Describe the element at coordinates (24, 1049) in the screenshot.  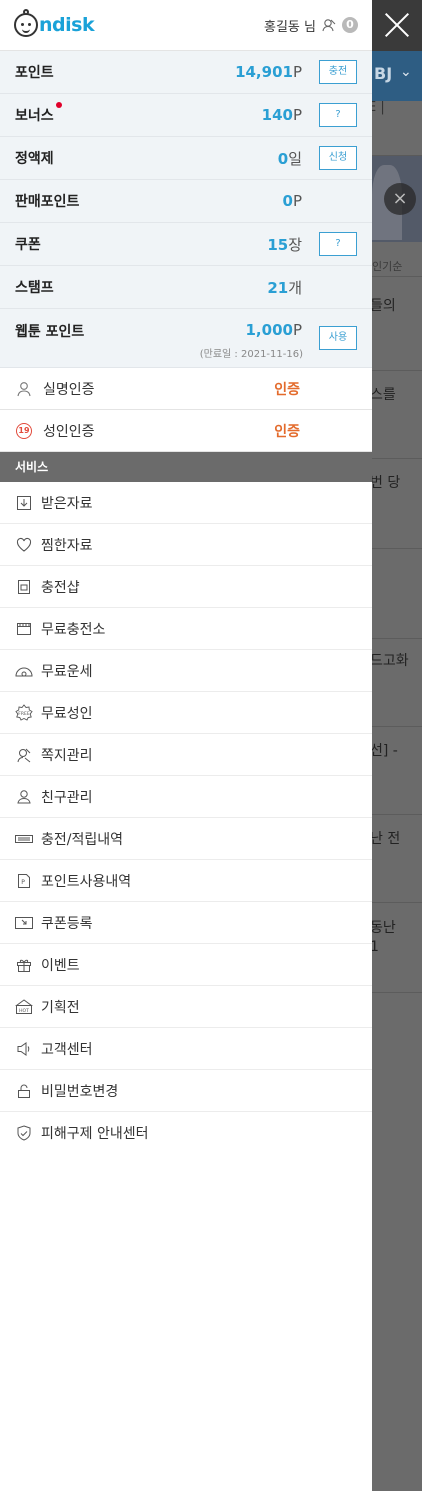
I see `speaker-icon` at that location.